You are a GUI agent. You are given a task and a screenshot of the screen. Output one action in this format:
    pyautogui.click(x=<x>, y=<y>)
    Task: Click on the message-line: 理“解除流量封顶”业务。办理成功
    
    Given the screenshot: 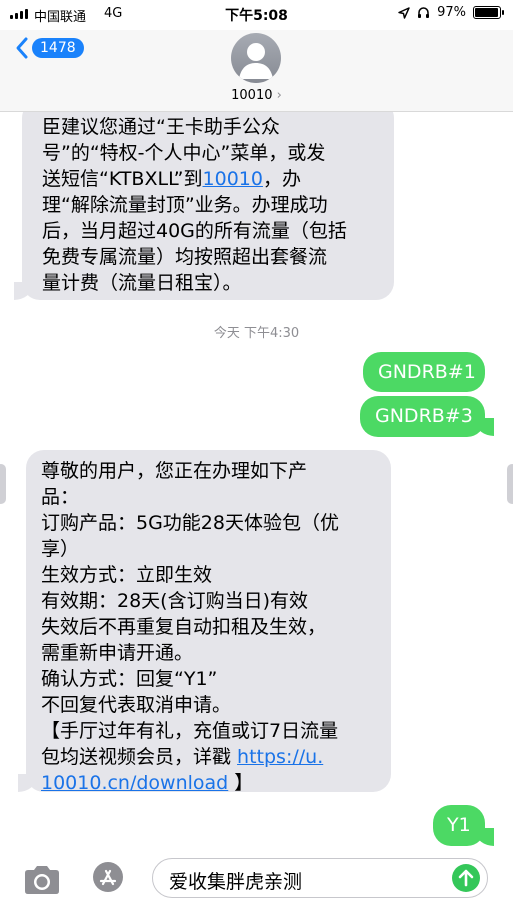 What is the action you would take?
    pyautogui.click(x=185, y=205)
    